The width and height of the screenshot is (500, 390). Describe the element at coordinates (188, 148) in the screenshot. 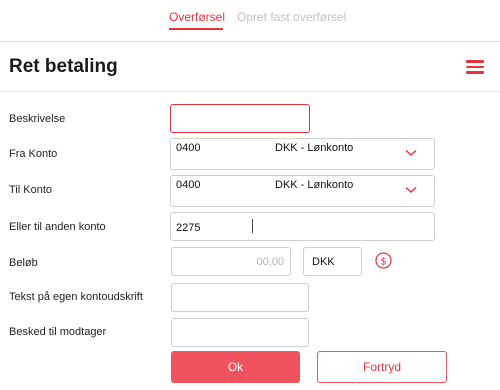

I see `from-account-reg: 0400` at that location.